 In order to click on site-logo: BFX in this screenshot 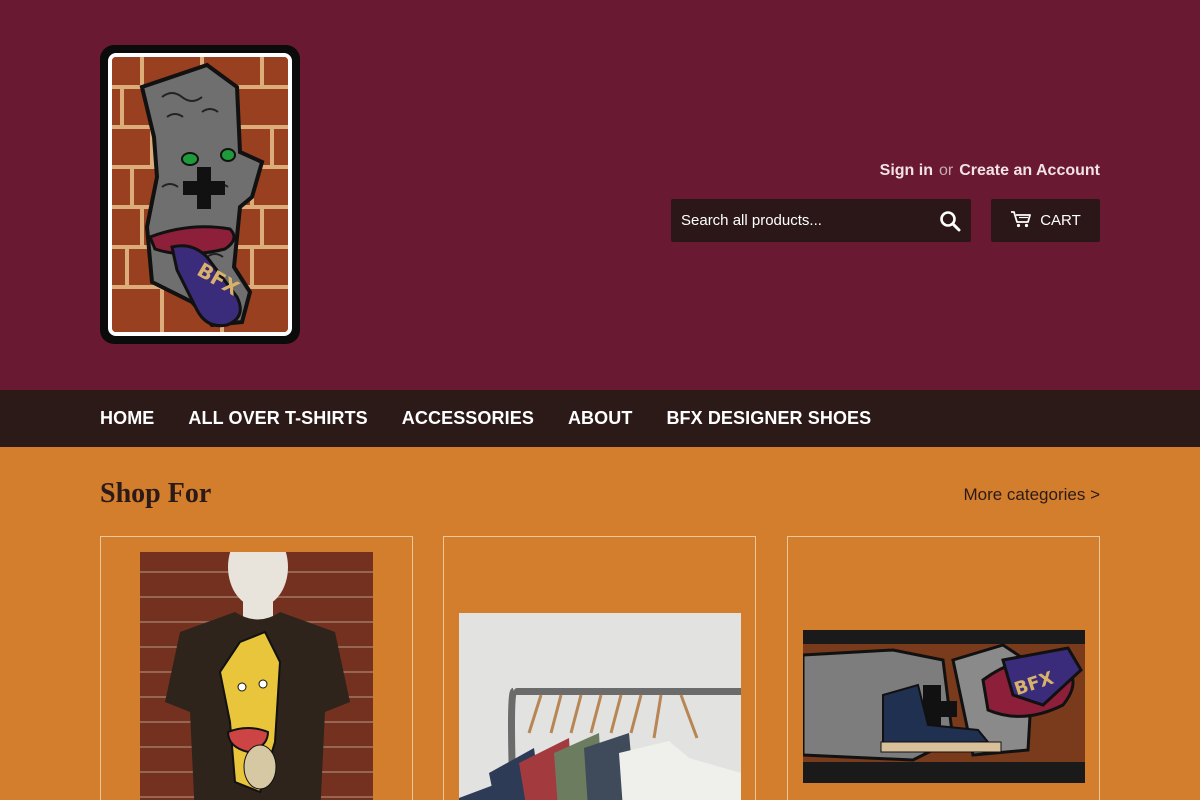, I will do `click(200, 194)`.